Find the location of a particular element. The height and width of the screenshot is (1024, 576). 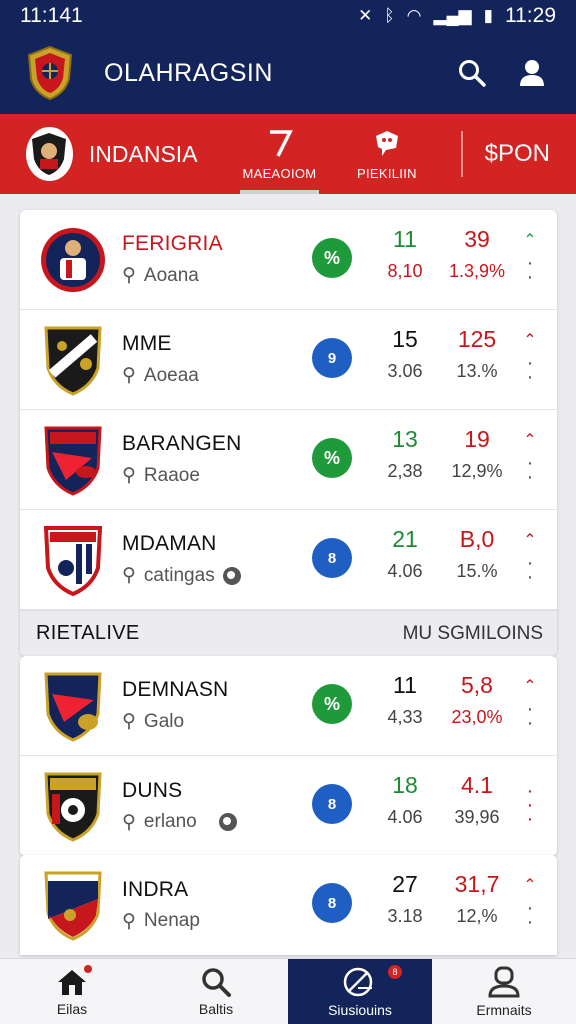

stat-primary: 15 is located at coordinates (405, 339).